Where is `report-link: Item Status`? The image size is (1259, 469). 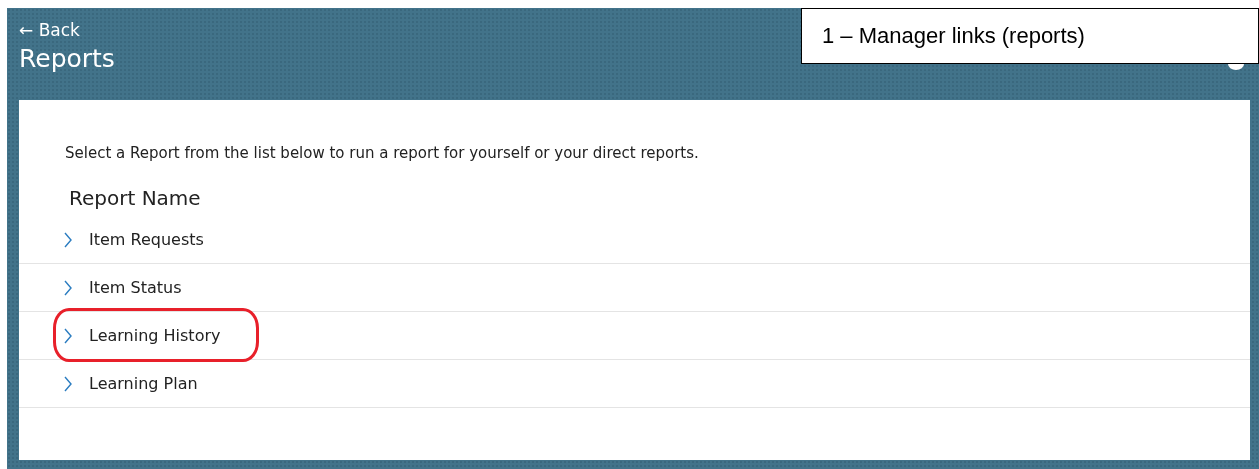
report-link: Item Status is located at coordinates (135, 287).